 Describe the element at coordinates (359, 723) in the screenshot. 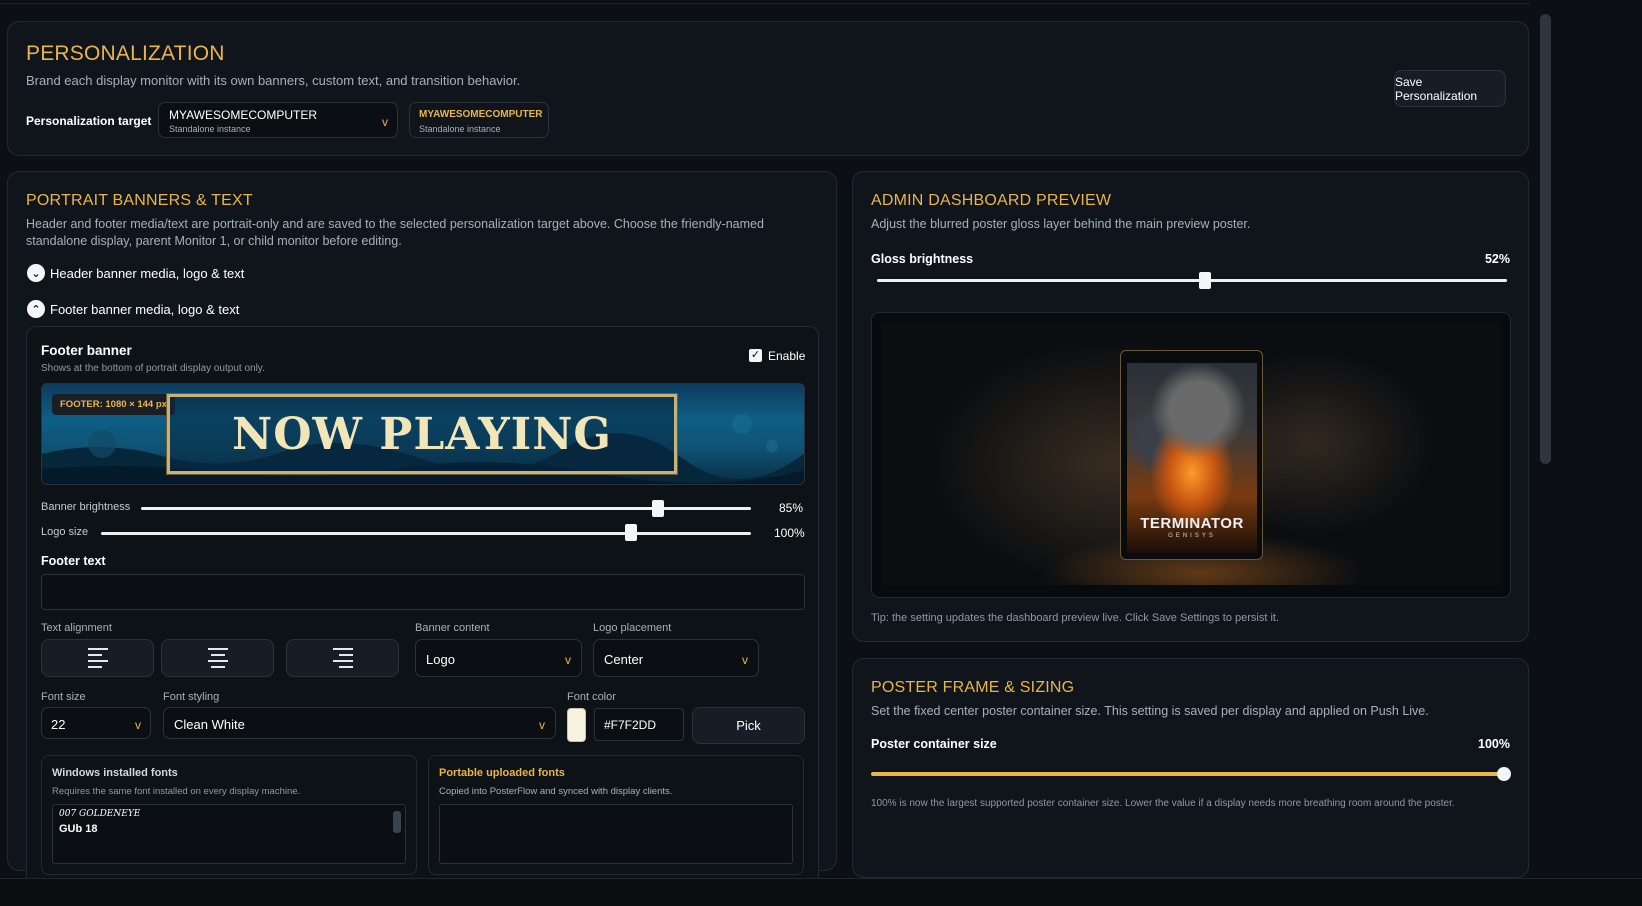

I see `font-styling-select: Clean White v` at that location.